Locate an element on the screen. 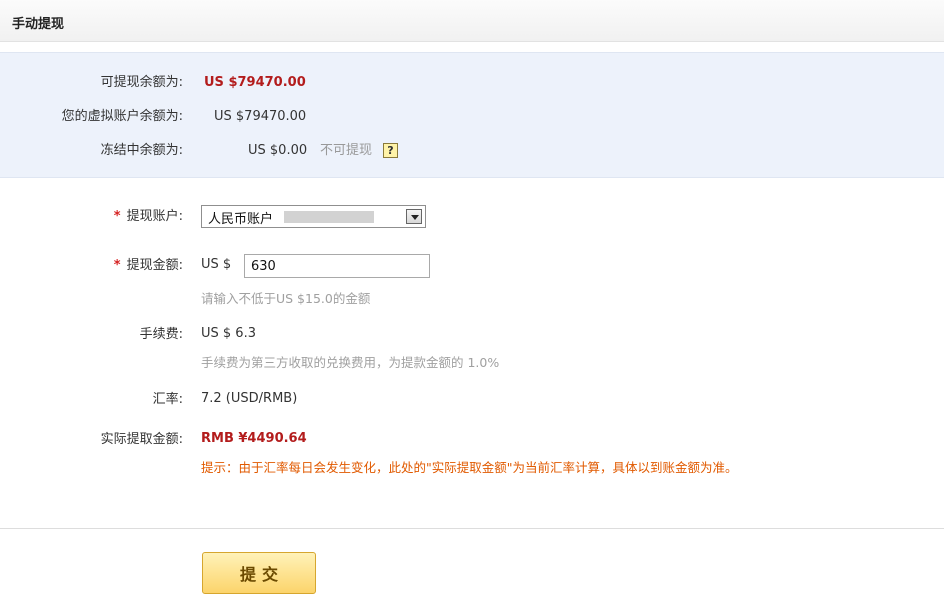 The height and width of the screenshot is (610, 944). account-number-mask is located at coordinates (329, 217).